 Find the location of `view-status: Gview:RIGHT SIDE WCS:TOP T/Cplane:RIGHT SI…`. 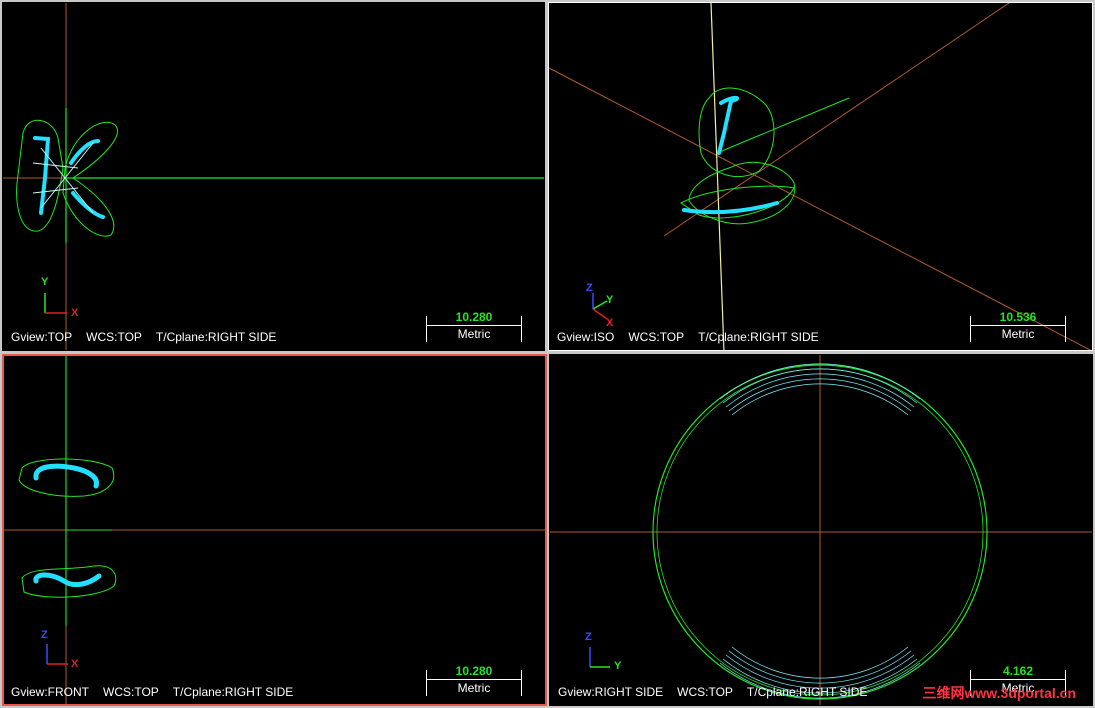

view-status: Gview:RIGHT SIDE WCS:TOP T/Cplane:RIGHT SI… is located at coordinates (719, 692).